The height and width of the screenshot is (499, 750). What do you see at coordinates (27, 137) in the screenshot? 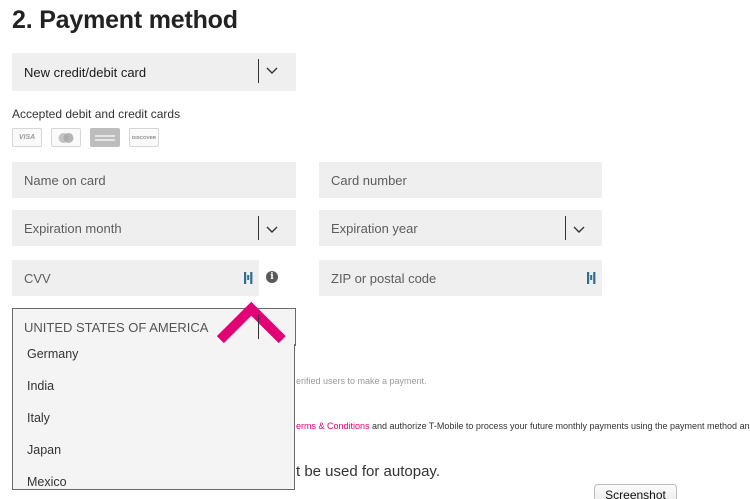
I see `visa-card-icon: VISA` at bounding box center [27, 137].